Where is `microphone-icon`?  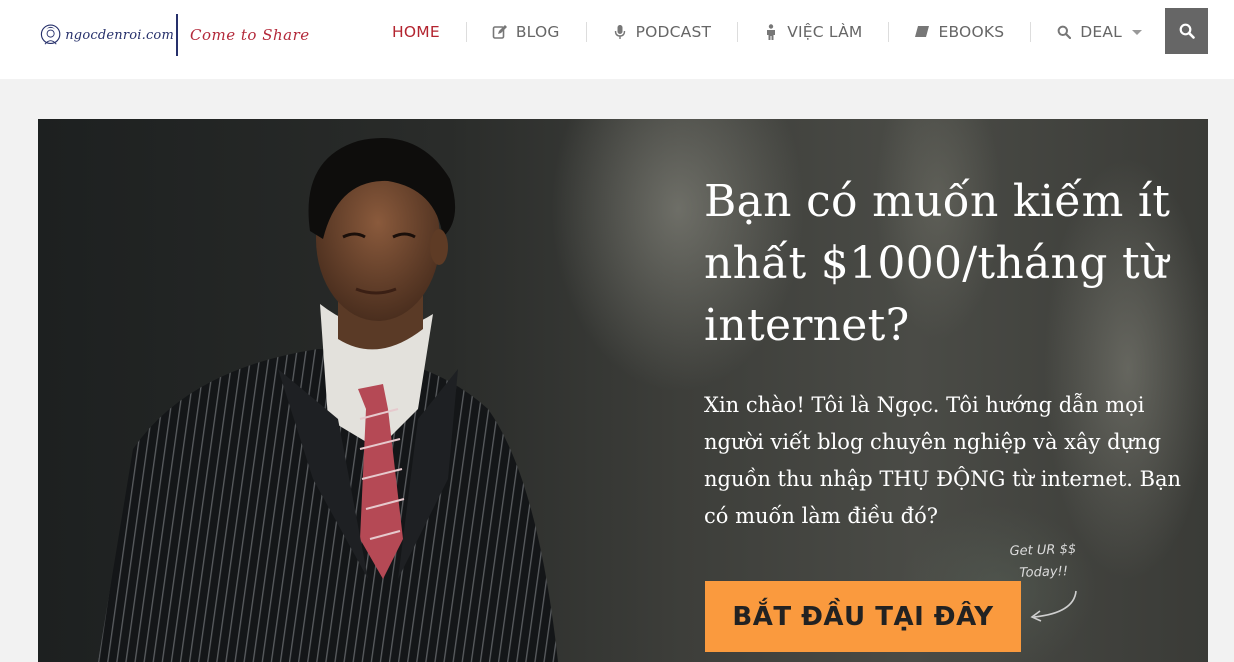 microphone-icon is located at coordinates (620, 32).